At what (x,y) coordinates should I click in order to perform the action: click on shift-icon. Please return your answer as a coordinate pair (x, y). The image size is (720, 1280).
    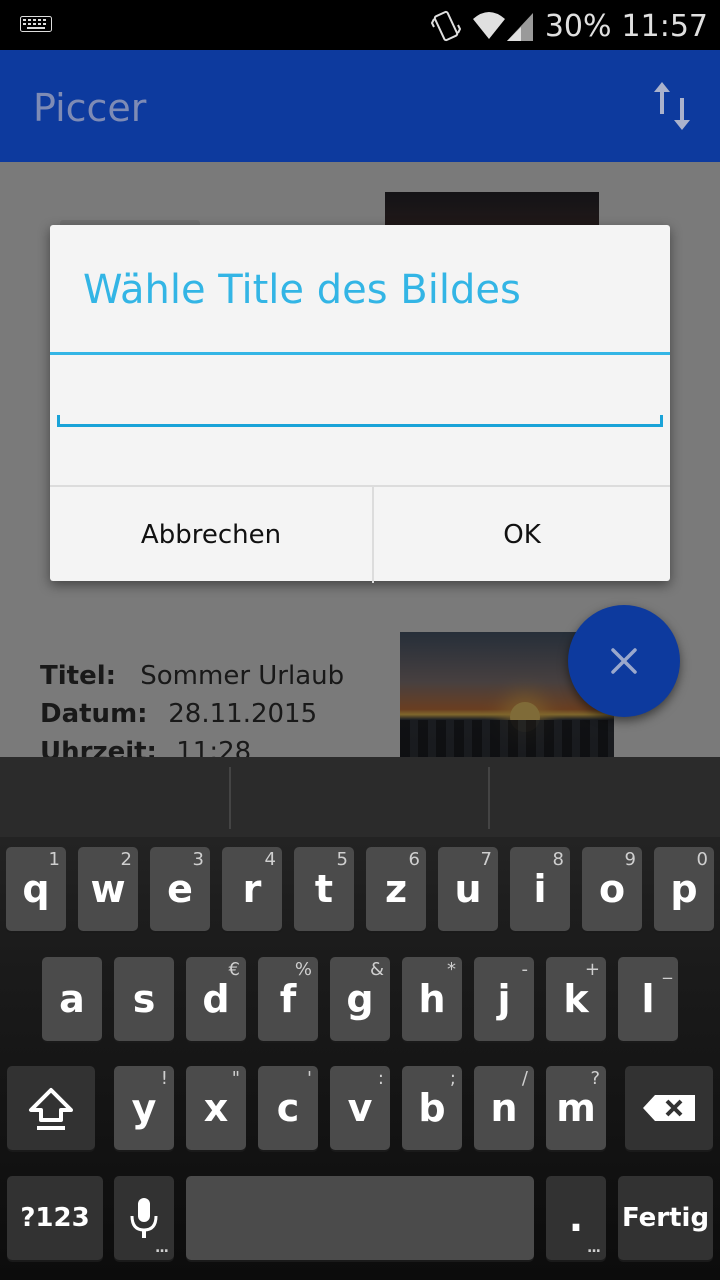
    Looking at the image, I should click on (51, 1109).